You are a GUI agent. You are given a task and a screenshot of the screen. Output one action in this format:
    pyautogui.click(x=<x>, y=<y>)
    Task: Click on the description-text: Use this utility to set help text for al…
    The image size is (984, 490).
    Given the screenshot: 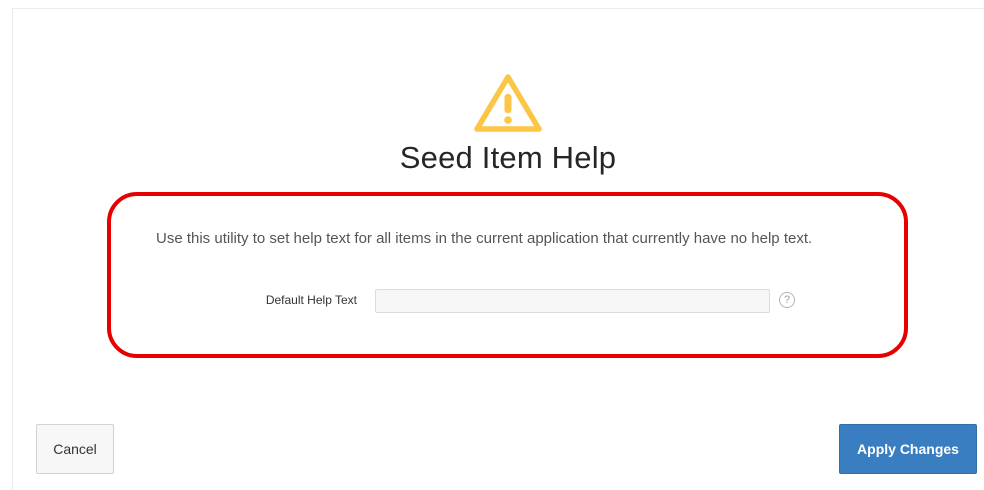 What is the action you would take?
    pyautogui.click(x=484, y=238)
    